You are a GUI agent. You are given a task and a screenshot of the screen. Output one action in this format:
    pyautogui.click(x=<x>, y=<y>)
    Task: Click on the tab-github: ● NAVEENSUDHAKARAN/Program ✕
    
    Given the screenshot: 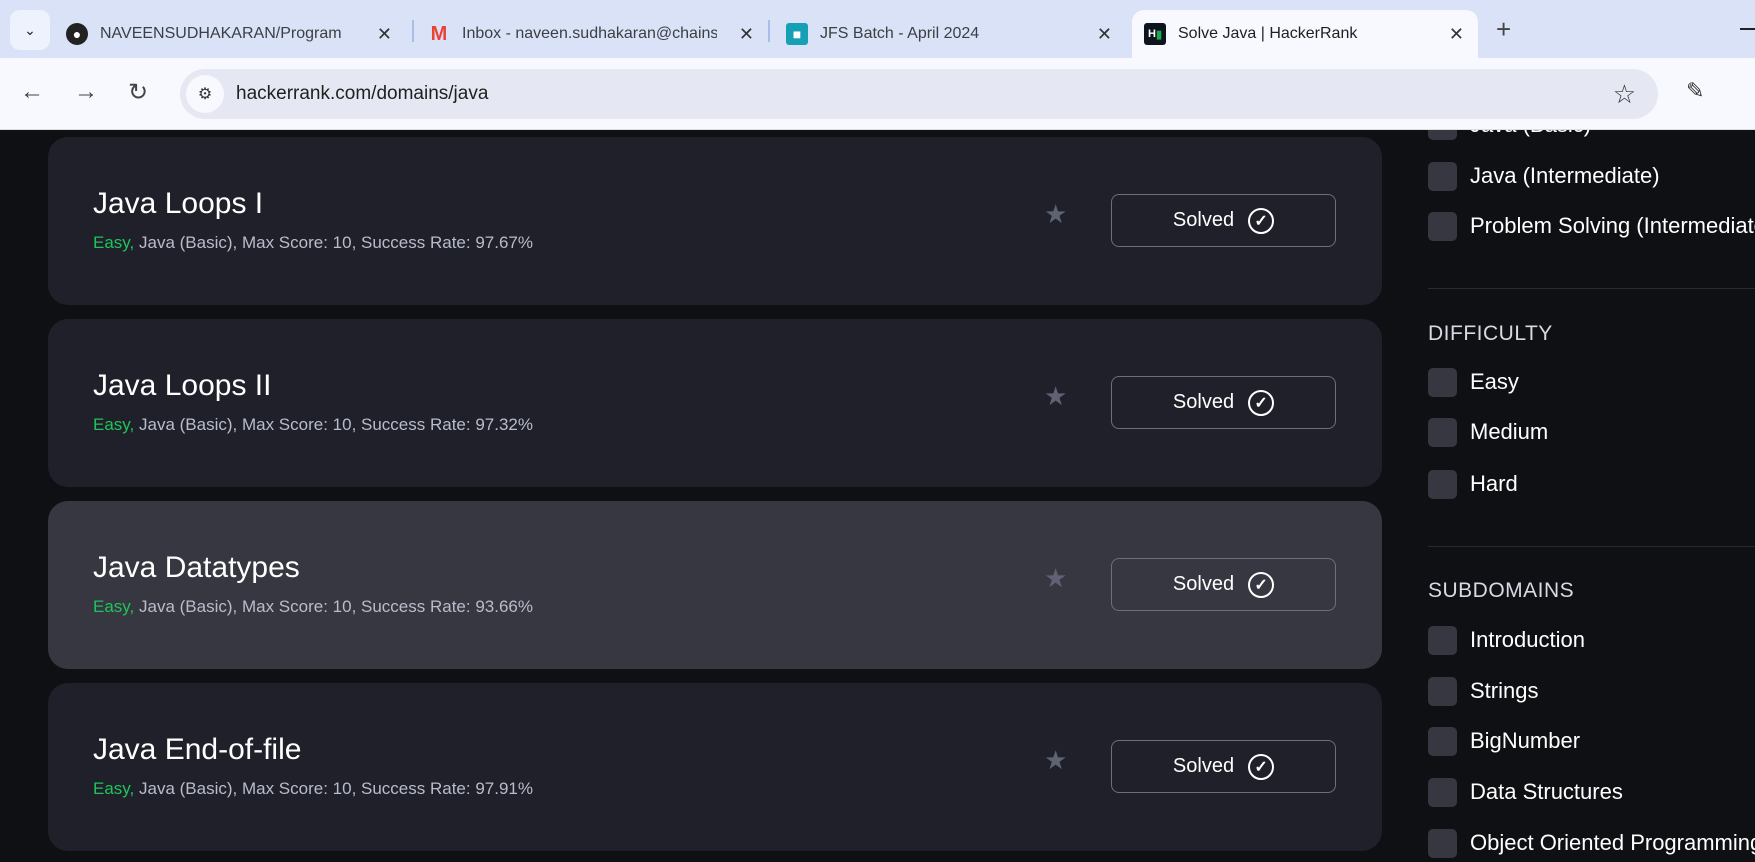 What is the action you would take?
    pyautogui.click(x=236, y=34)
    